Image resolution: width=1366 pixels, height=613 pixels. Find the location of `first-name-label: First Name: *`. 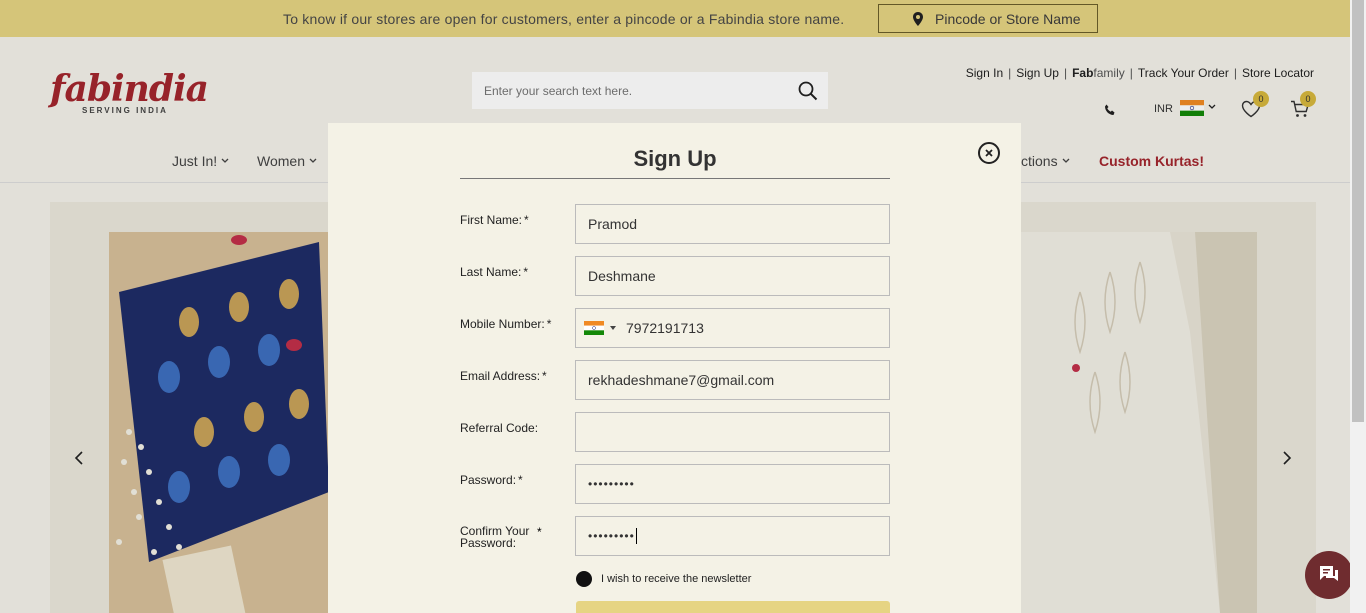

first-name-label: First Name: * is located at coordinates (494, 220).